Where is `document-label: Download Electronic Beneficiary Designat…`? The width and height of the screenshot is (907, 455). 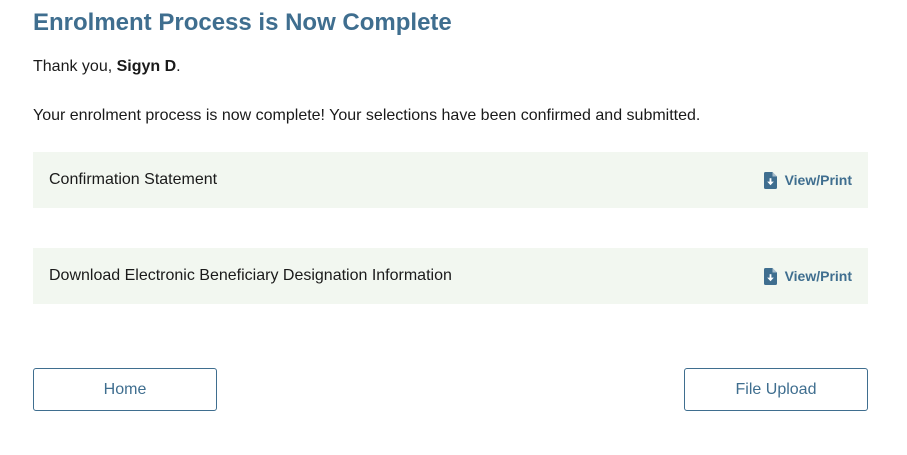 document-label: Download Electronic Beneficiary Designat… is located at coordinates (250, 275).